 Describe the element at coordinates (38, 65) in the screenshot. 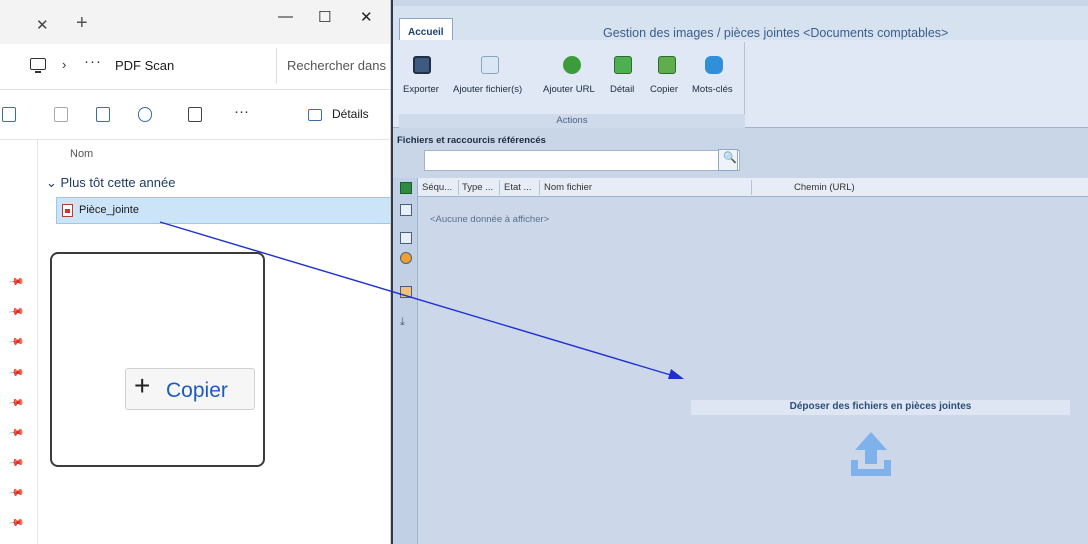

I see `this-pc-icon` at that location.